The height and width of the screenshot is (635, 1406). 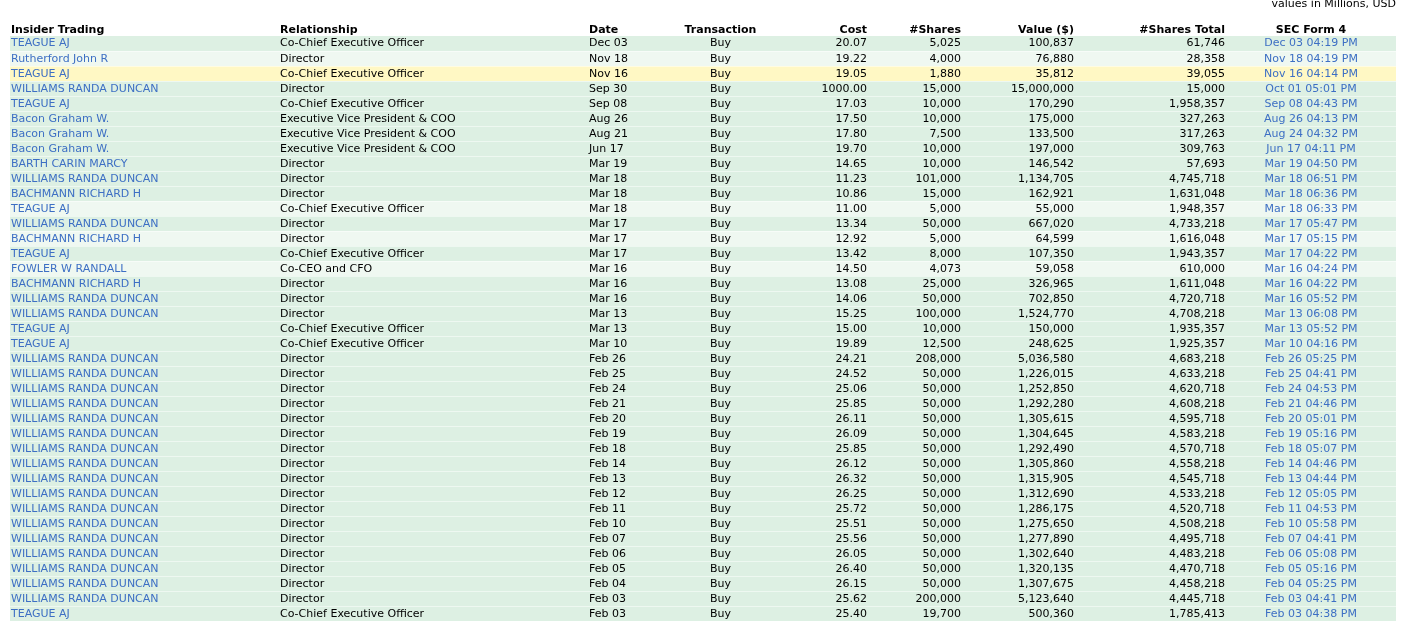 I want to click on cost-cell-text: 1000.00, so click(x=843, y=88).